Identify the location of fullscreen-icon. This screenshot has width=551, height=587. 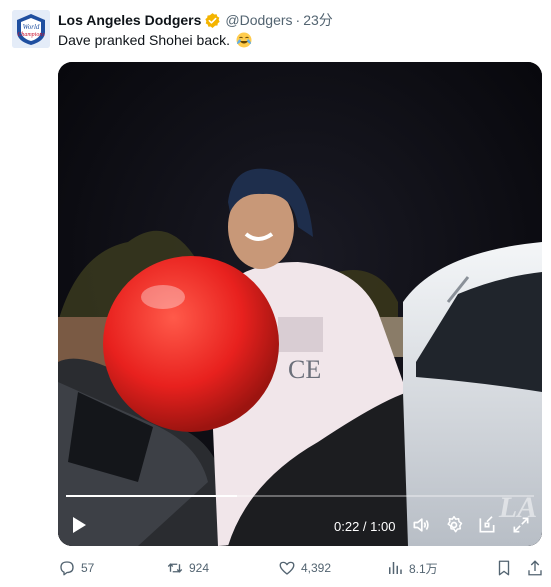
(521, 525).